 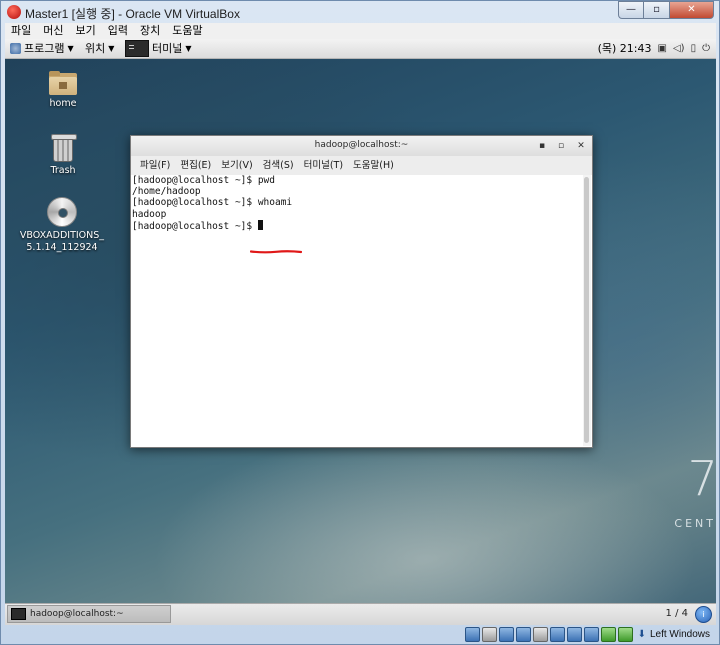 I want to click on taskbar-window-label: hadoop@localhost:~, so click(x=77, y=614).